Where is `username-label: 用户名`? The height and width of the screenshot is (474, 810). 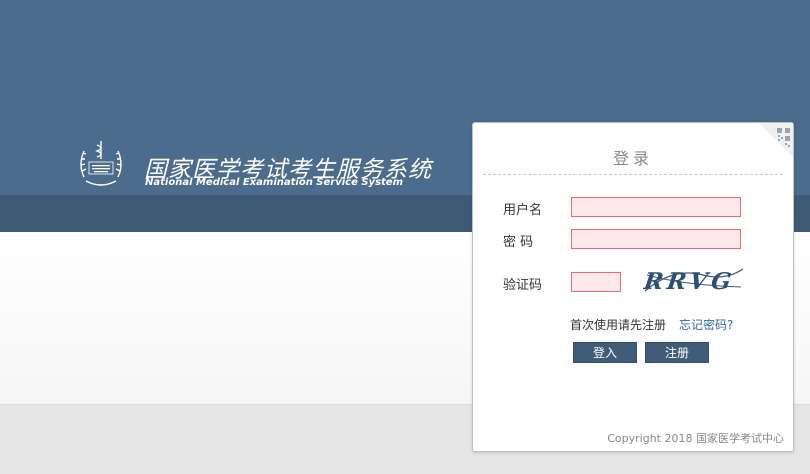
username-label: 用户名 is located at coordinates (523, 210).